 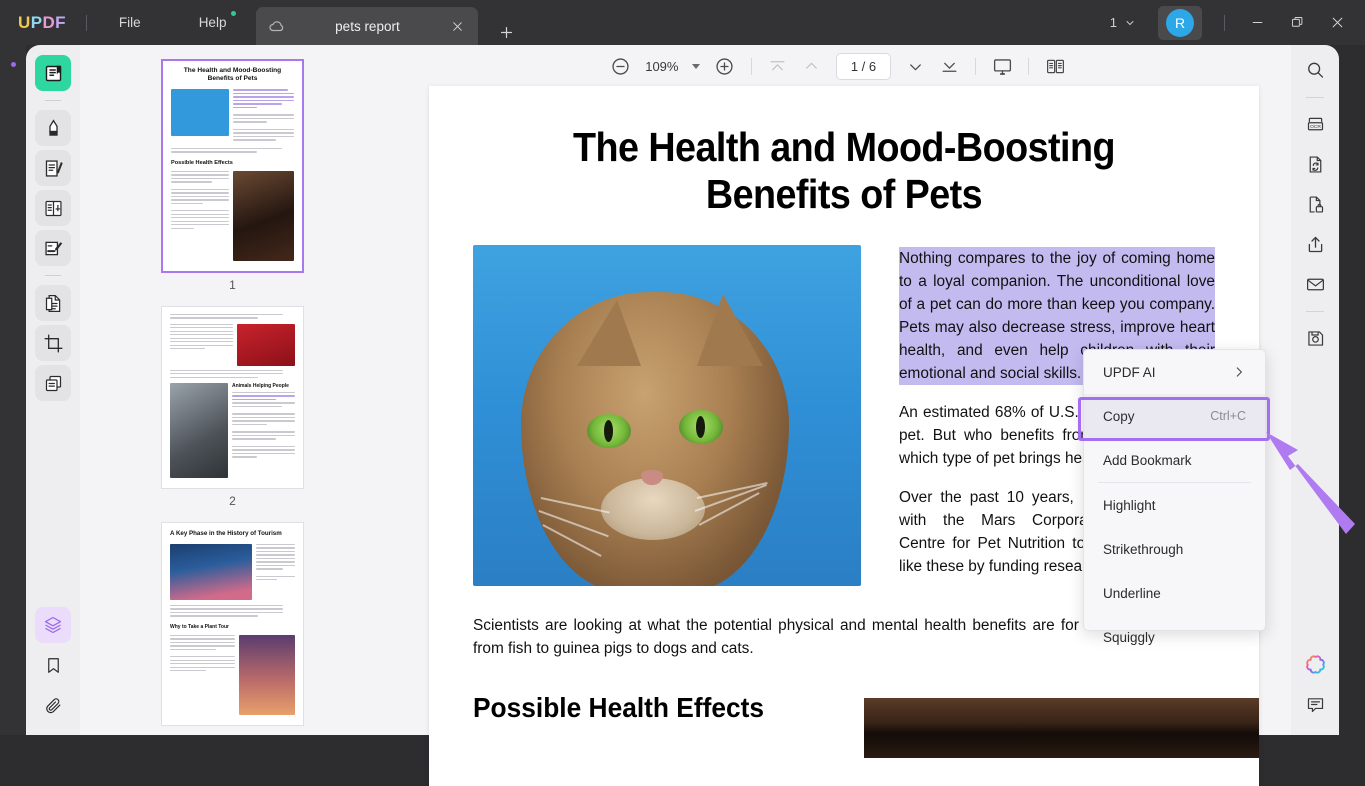 I want to click on ai-clover-icon, so click(x=1315, y=664).